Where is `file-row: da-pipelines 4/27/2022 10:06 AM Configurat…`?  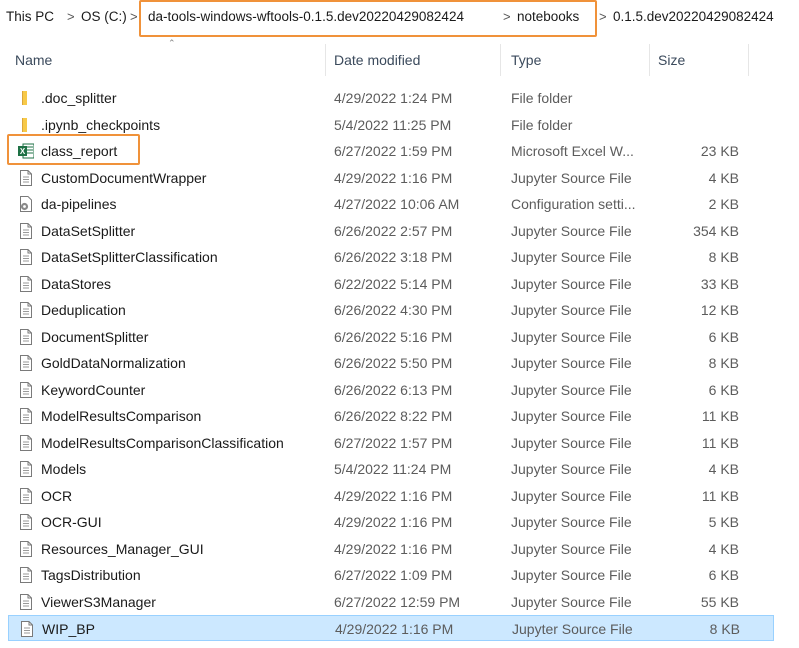
file-row: da-pipelines 4/27/2022 10:06 AM Configurat… is located at coordinates (391, 204).